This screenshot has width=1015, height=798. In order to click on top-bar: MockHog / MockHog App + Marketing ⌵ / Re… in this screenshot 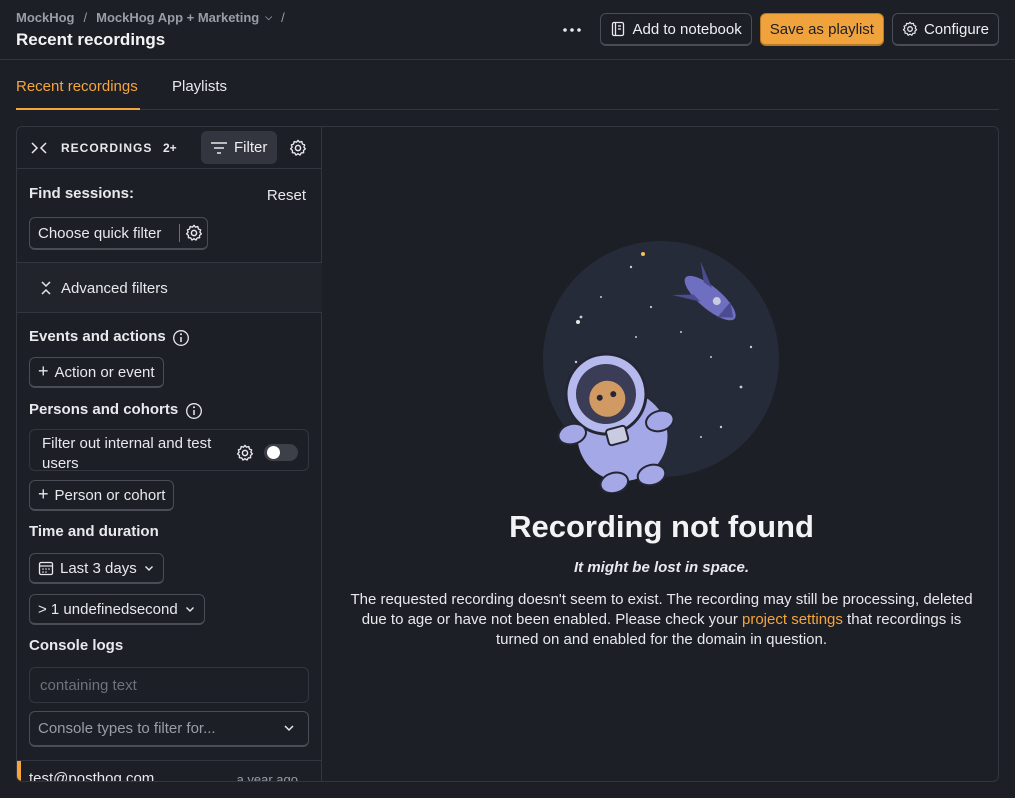, I will do `click(507, 30)`.